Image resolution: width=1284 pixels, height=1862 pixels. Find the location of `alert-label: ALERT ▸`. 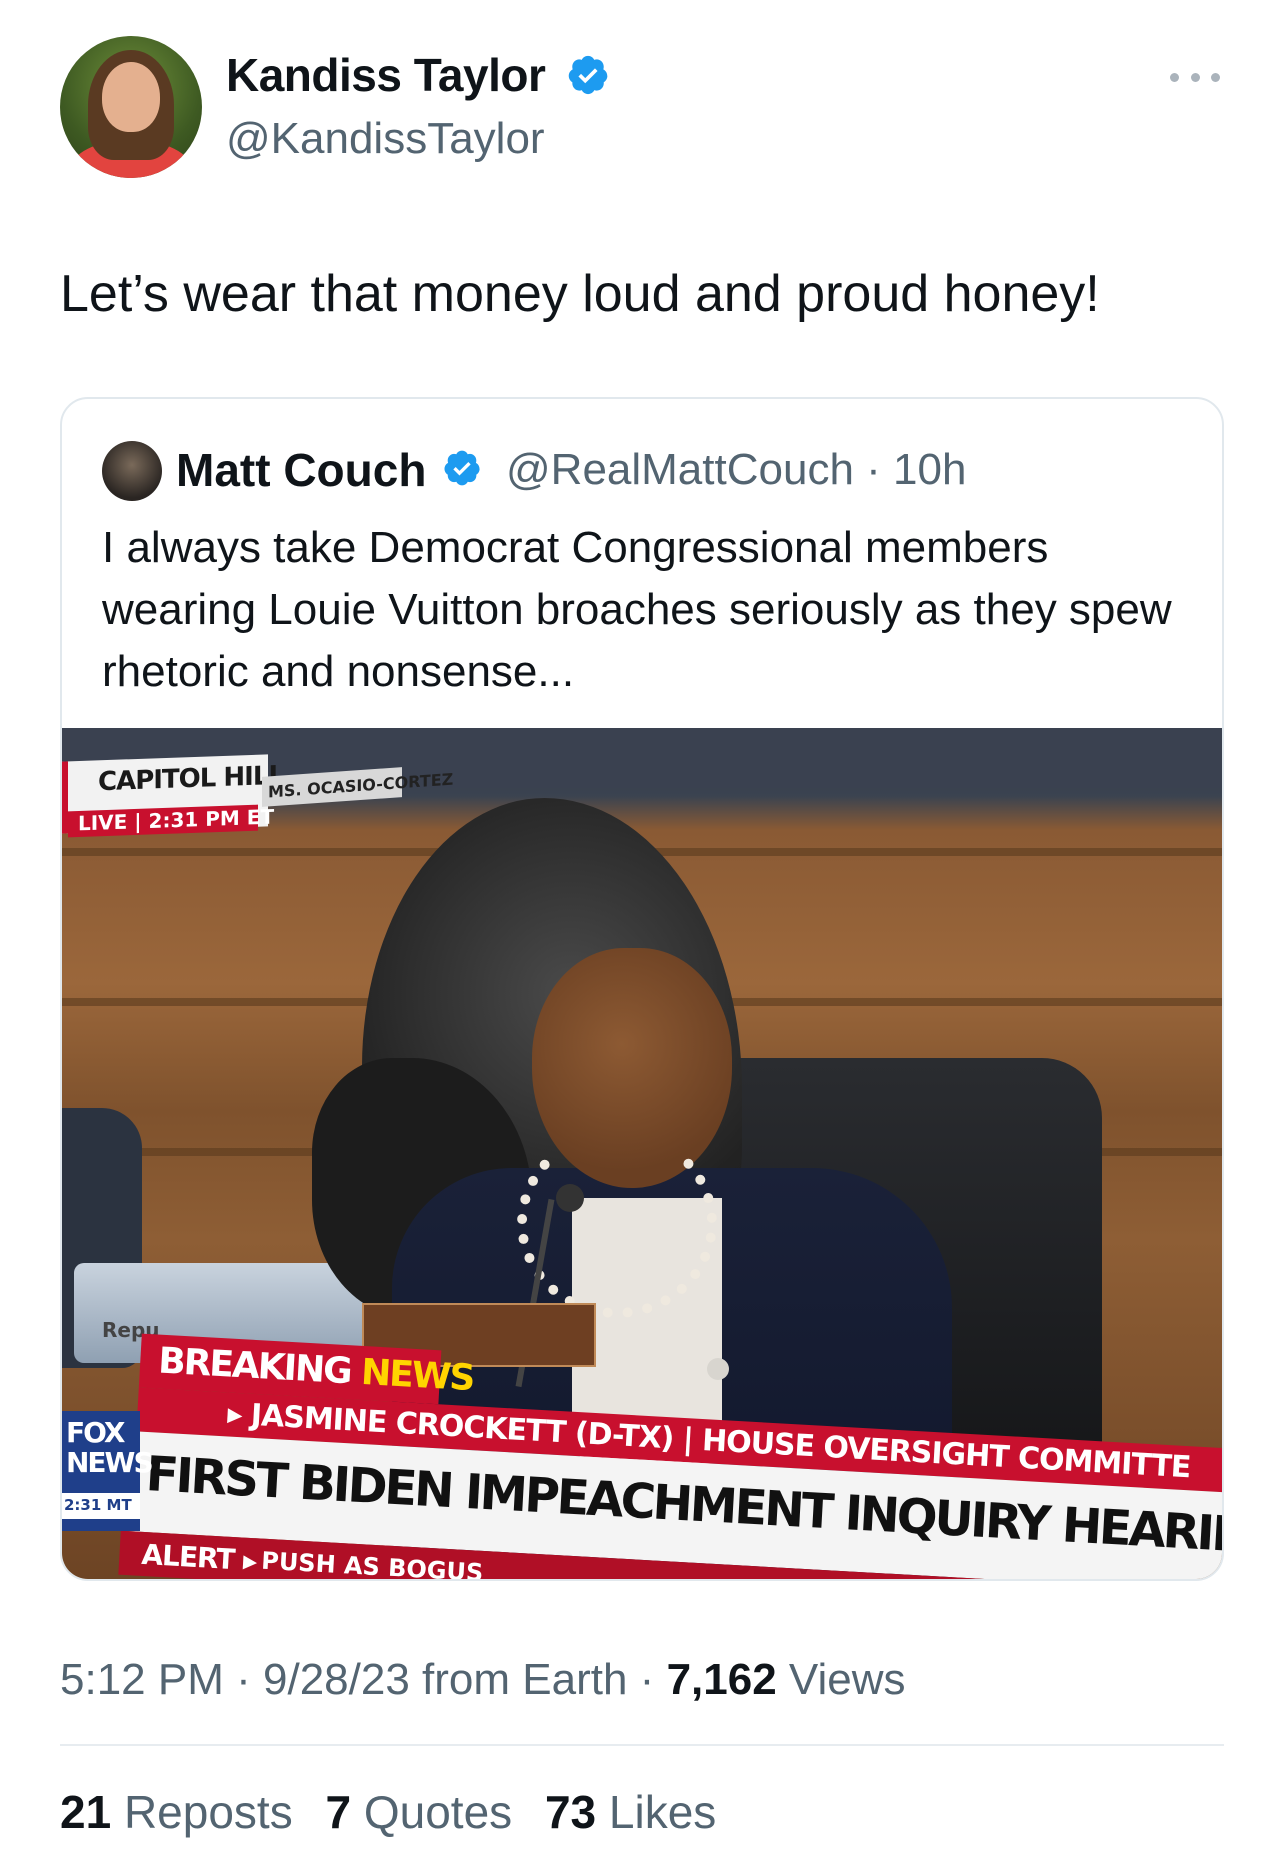

alert-label: ALERT ▸ is located at coordinates (199, 1557).